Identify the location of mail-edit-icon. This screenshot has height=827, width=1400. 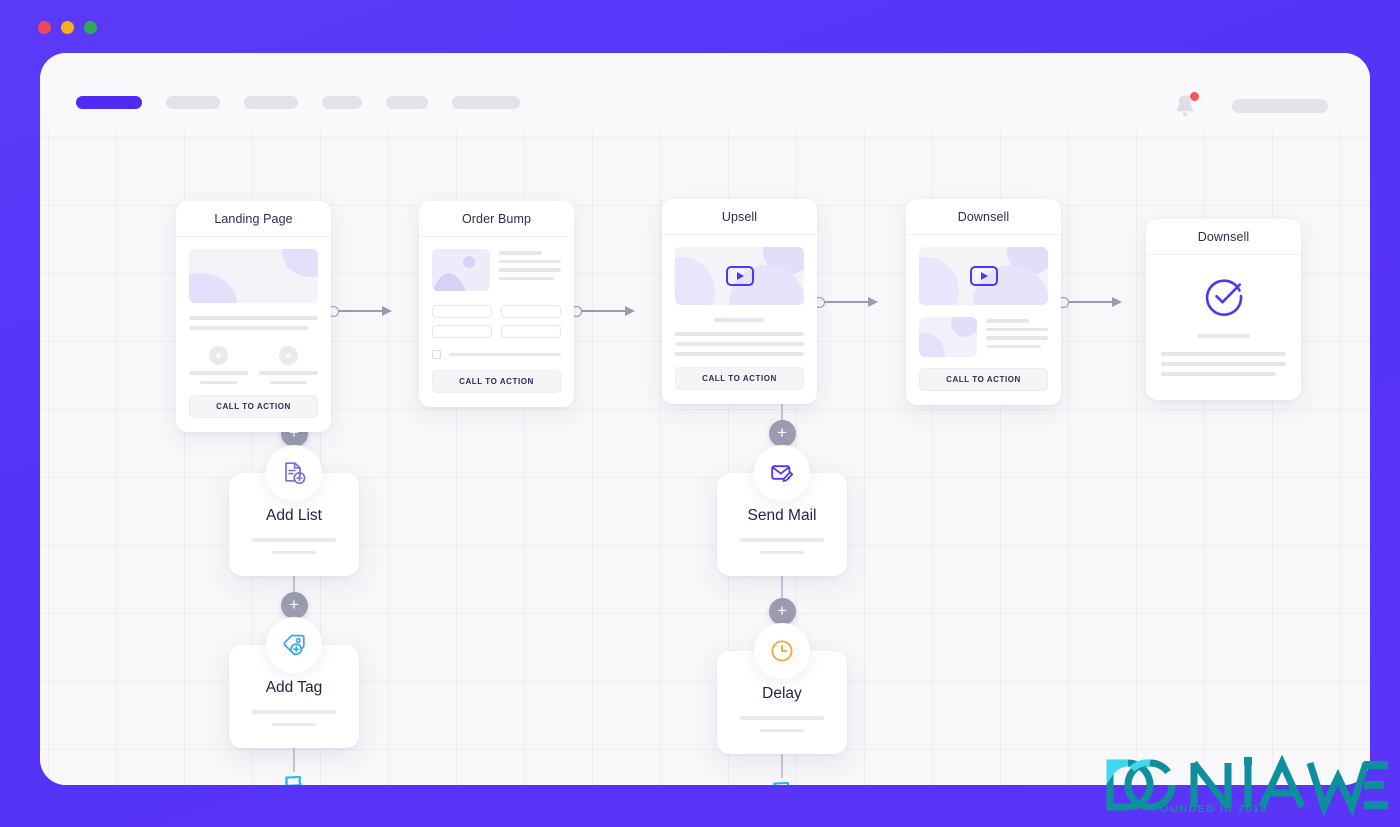
(782, 473).